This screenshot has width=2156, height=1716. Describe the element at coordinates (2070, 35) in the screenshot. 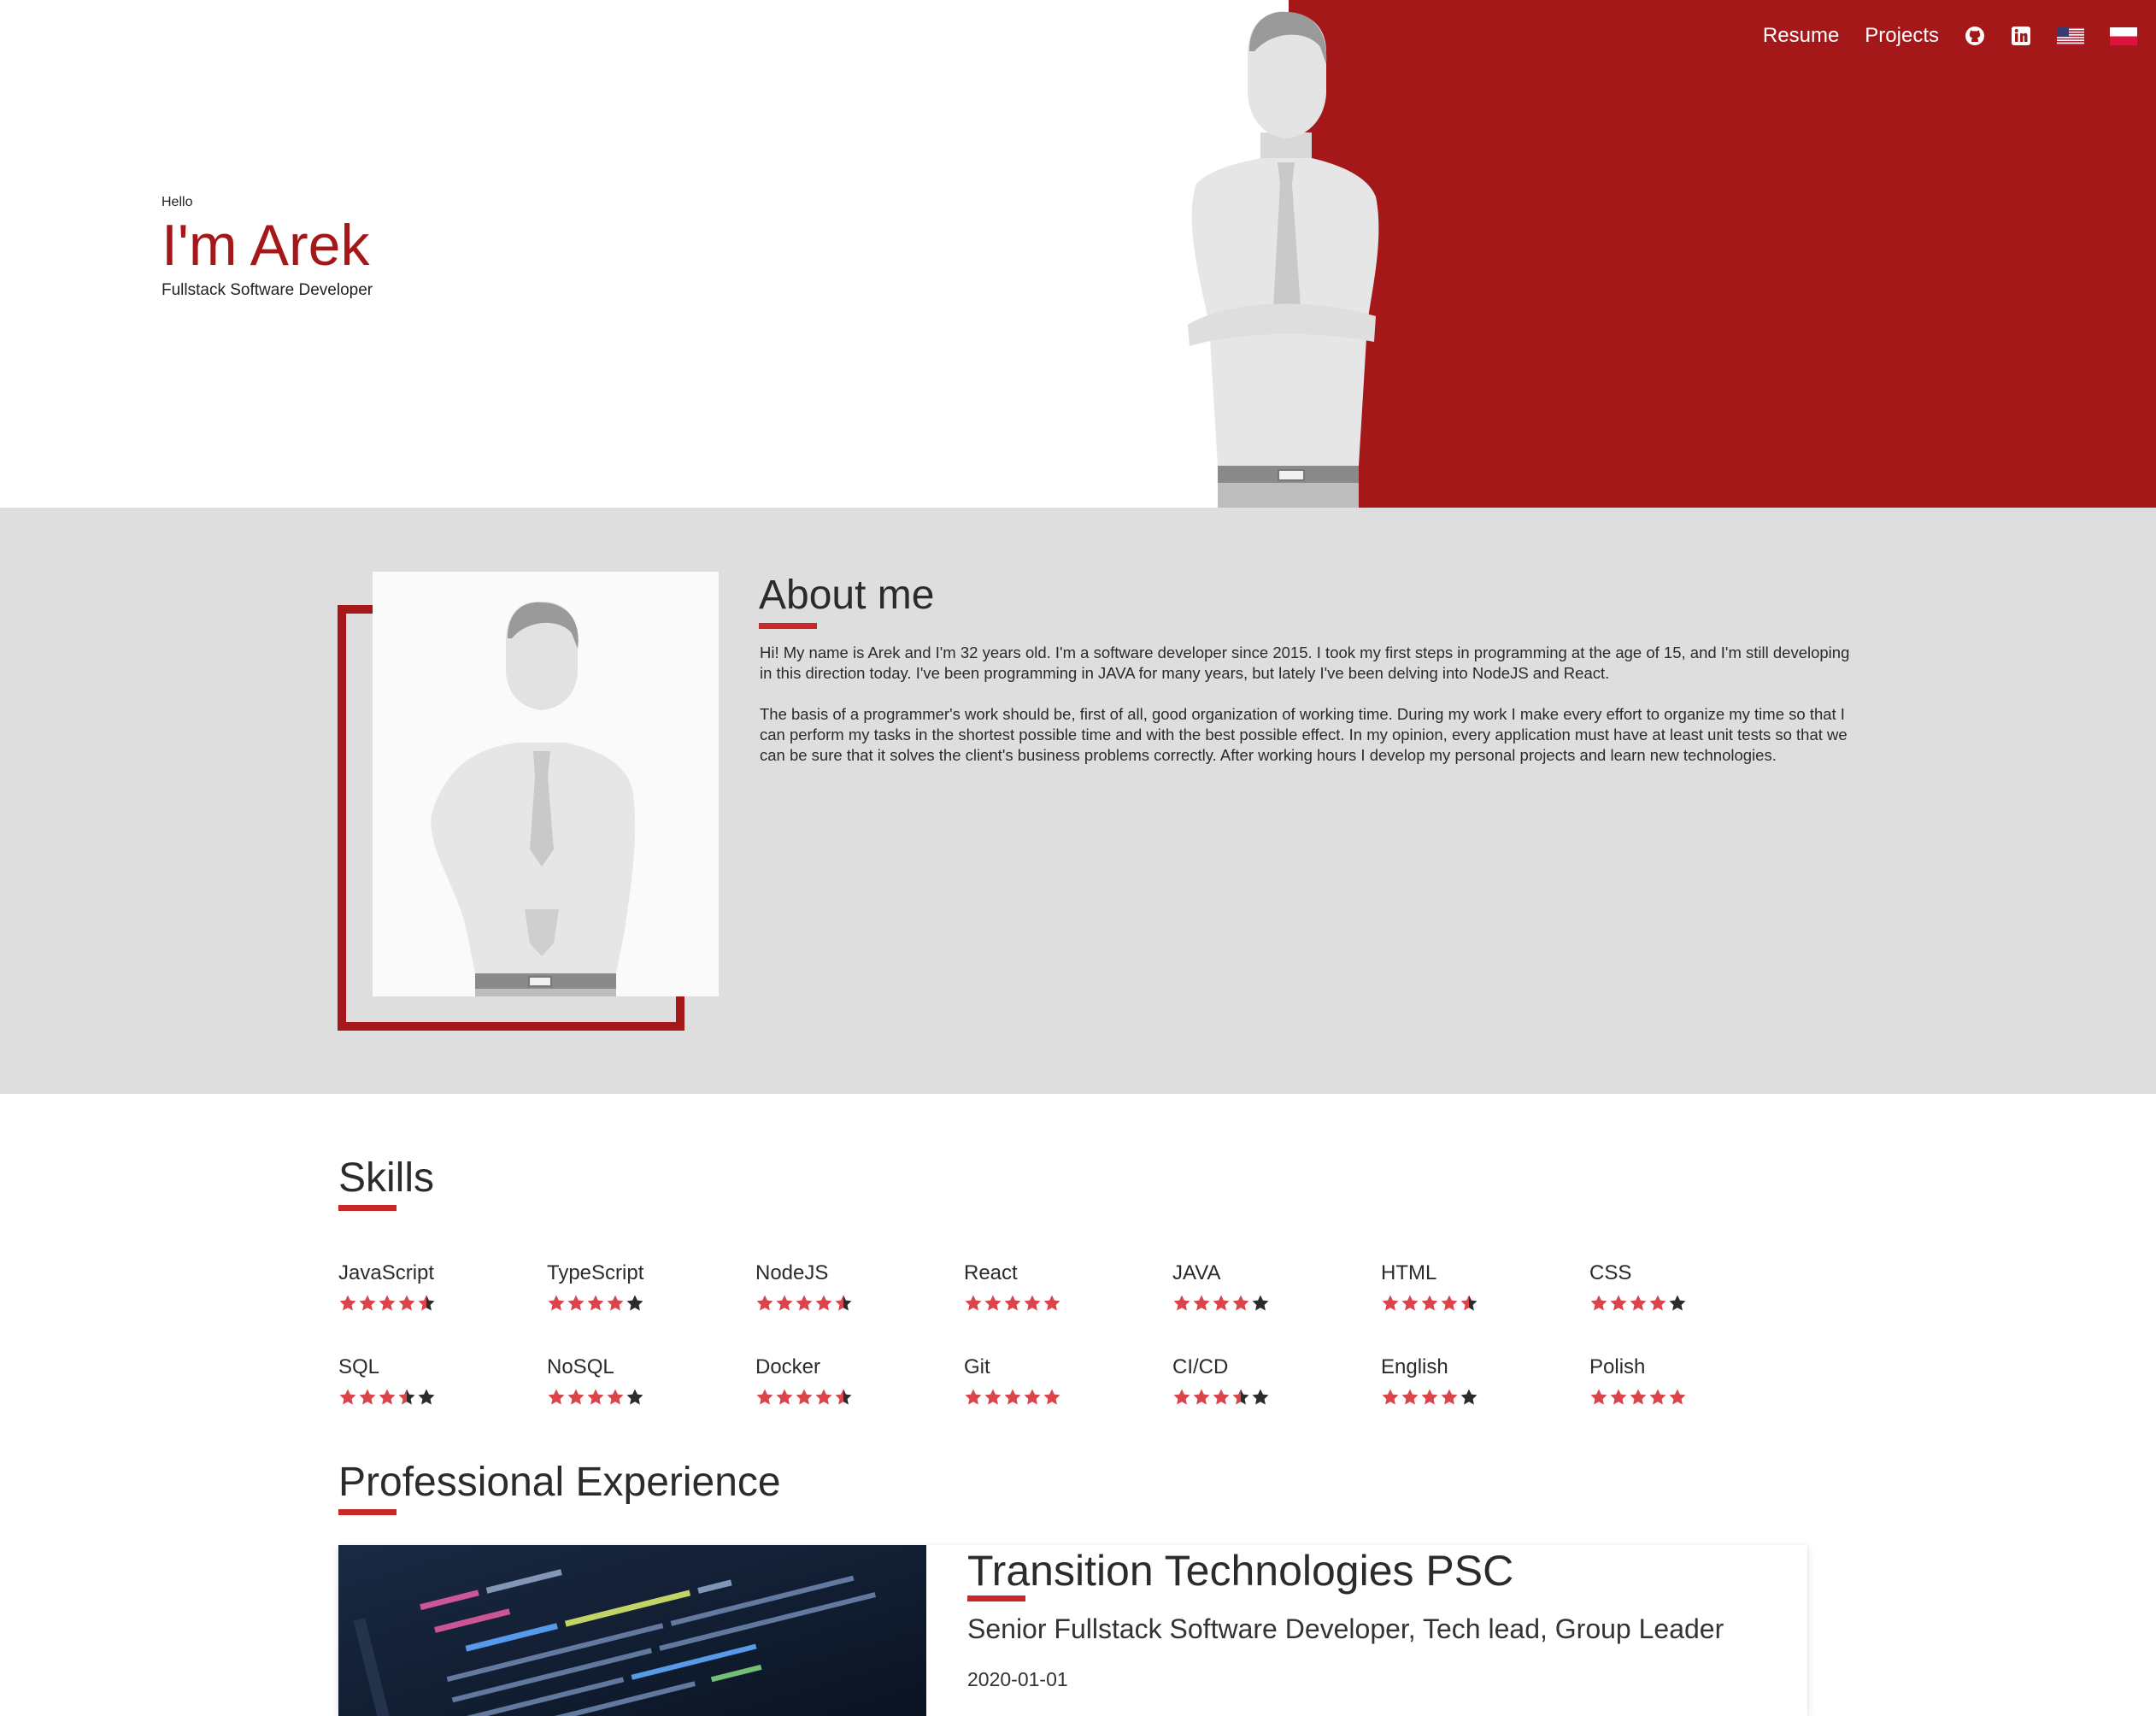

I see `us-flag-icon` at that location.